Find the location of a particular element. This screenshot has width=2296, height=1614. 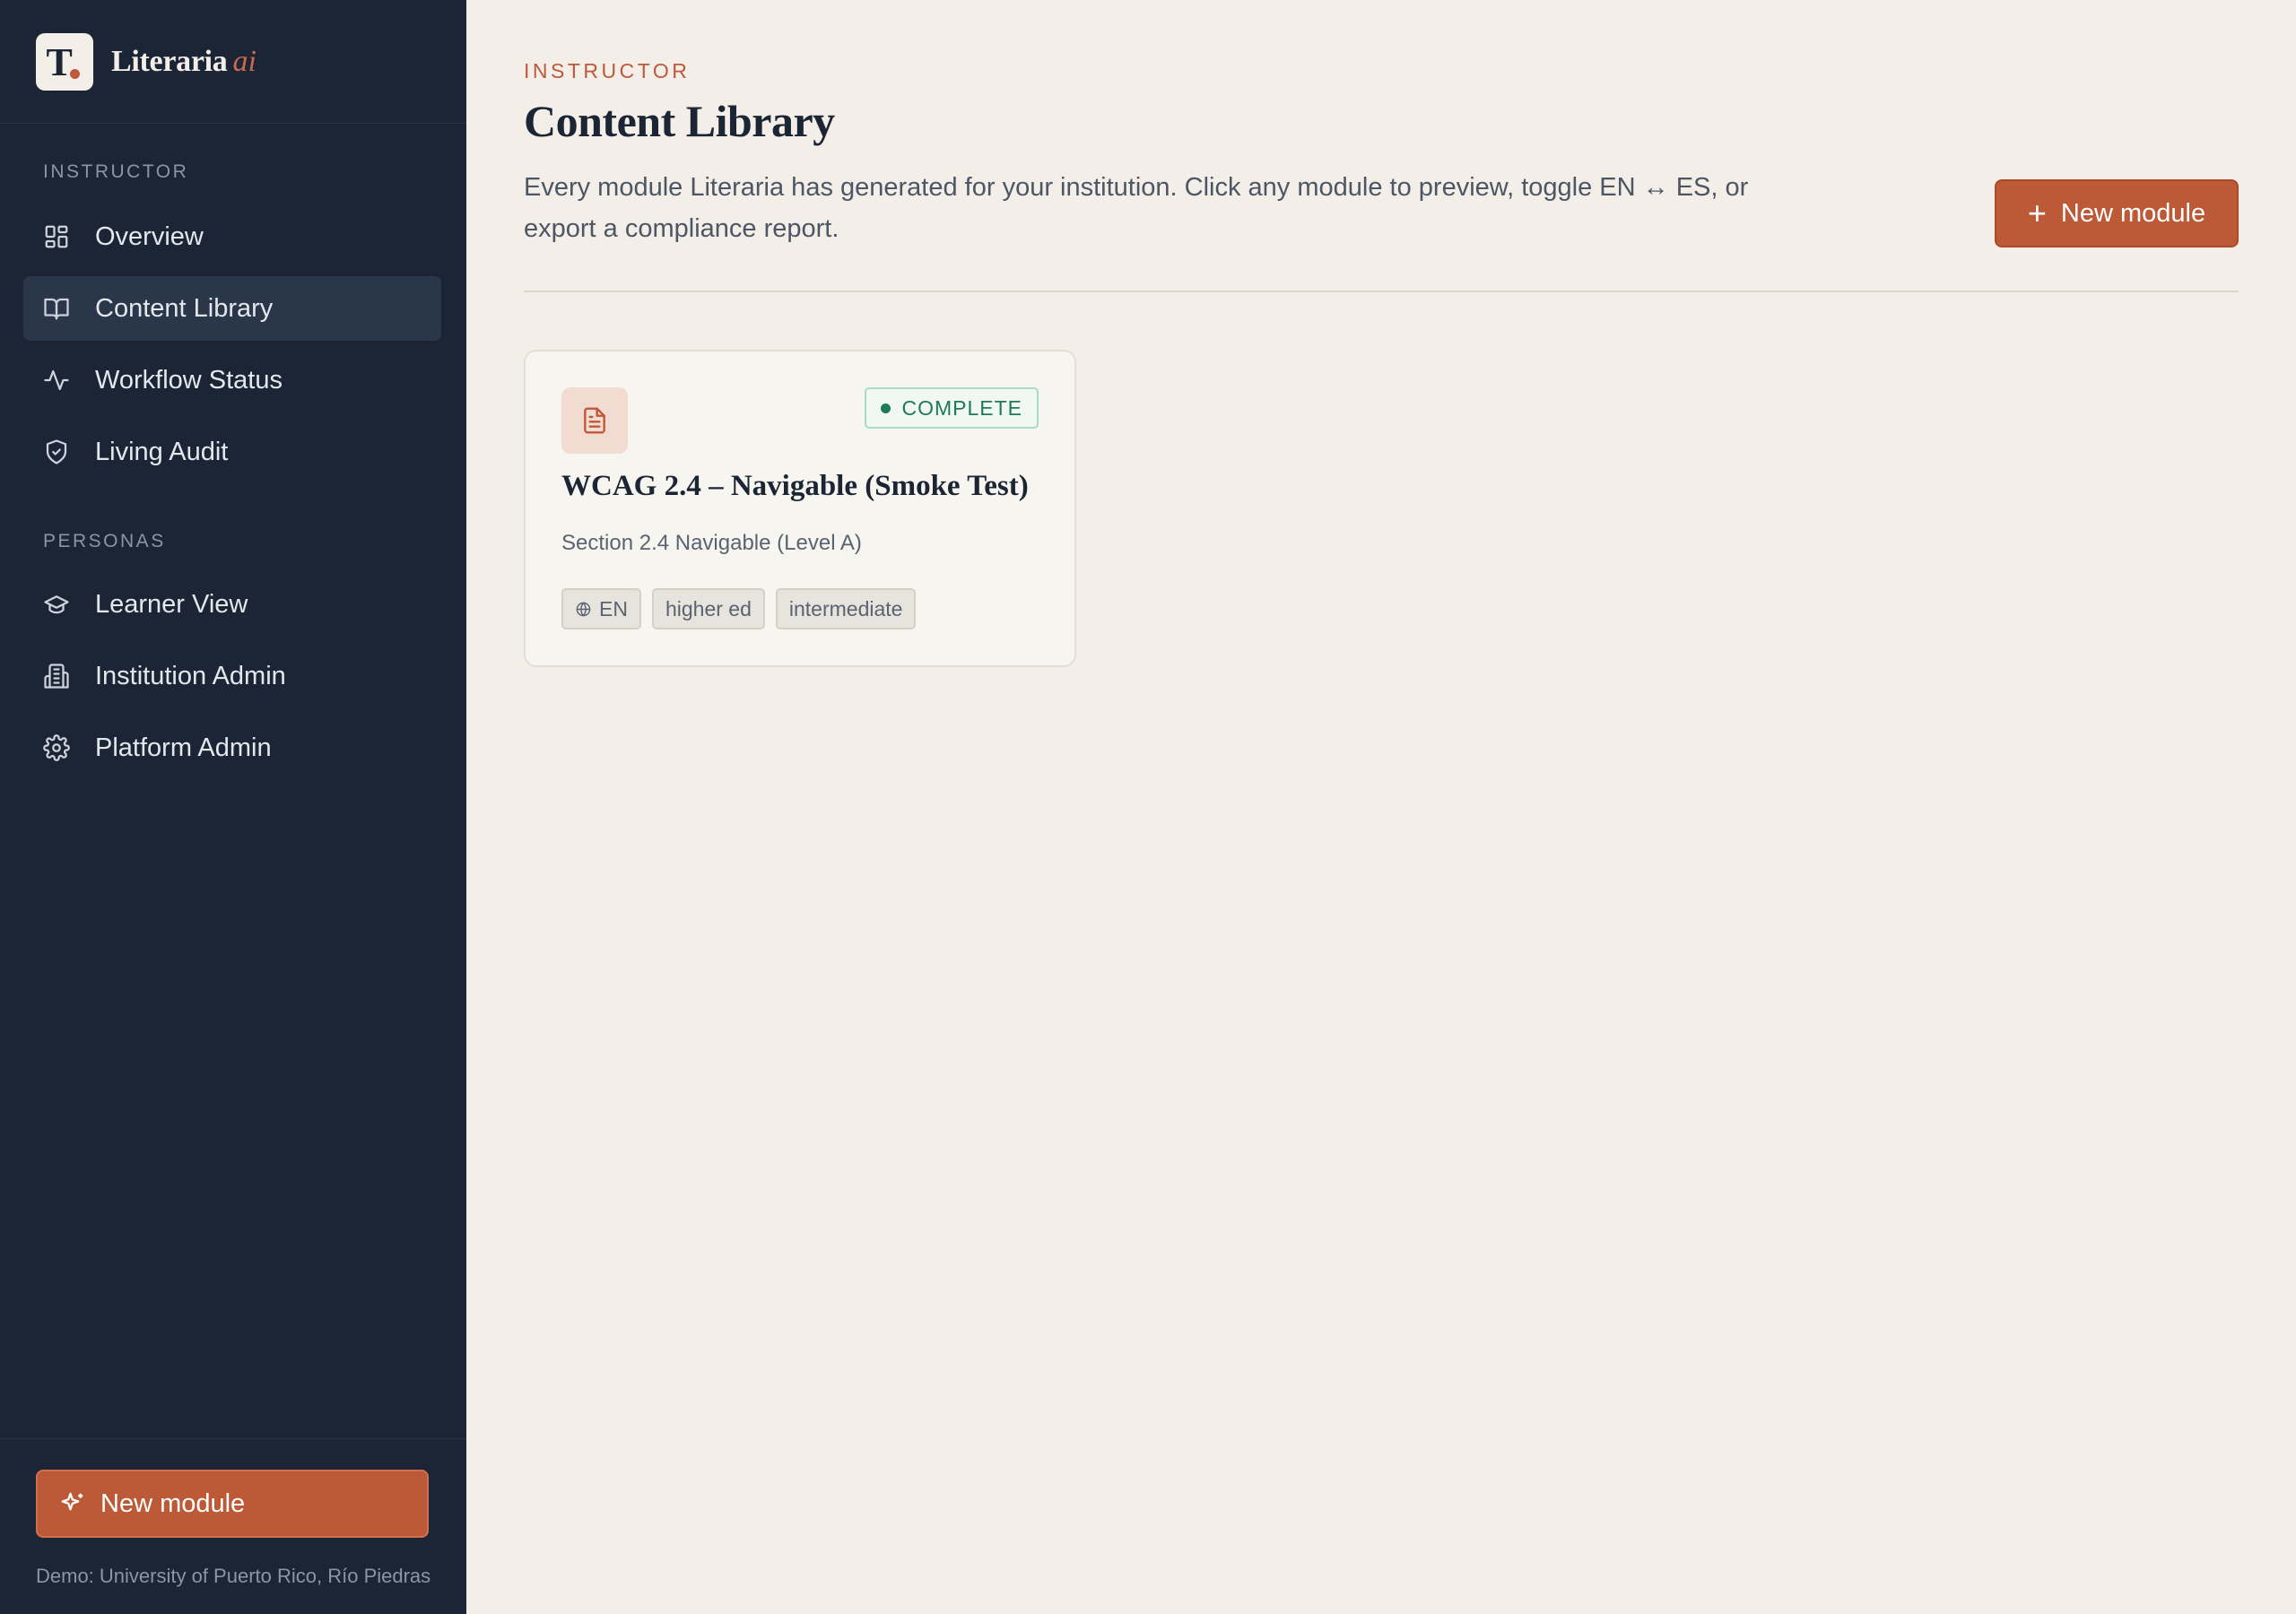

sidebar-item-label: Overview is located at coordinates (149, 236).